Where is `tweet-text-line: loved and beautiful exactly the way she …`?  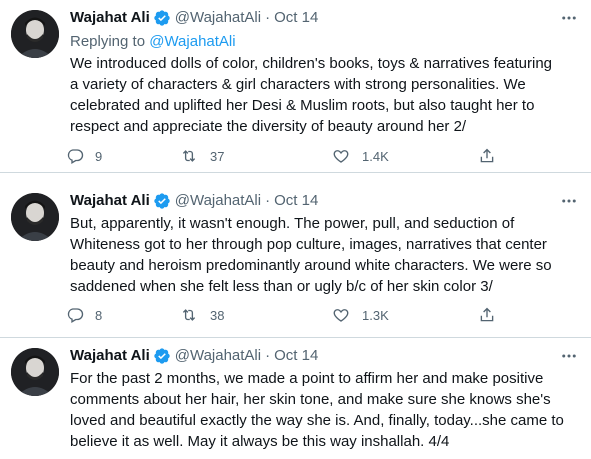
tweet-text-line: loved and beautiful exactly the way she … is located at coordinates (317, 420).